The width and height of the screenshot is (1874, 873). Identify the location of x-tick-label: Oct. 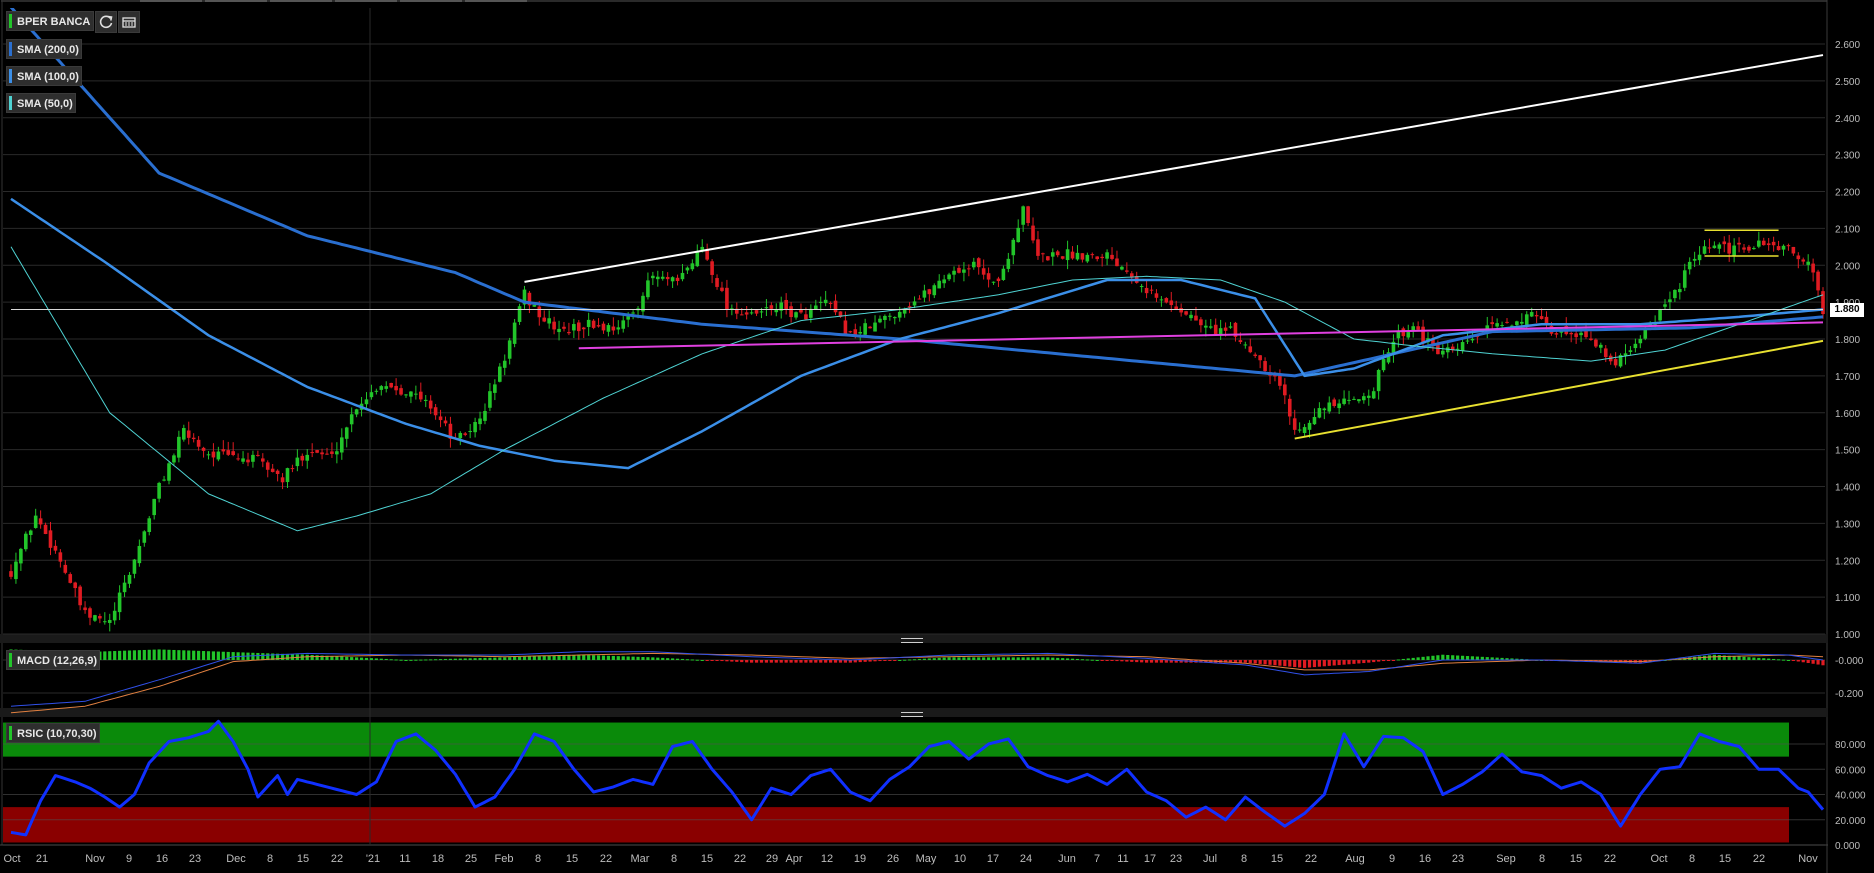
(11, 859).